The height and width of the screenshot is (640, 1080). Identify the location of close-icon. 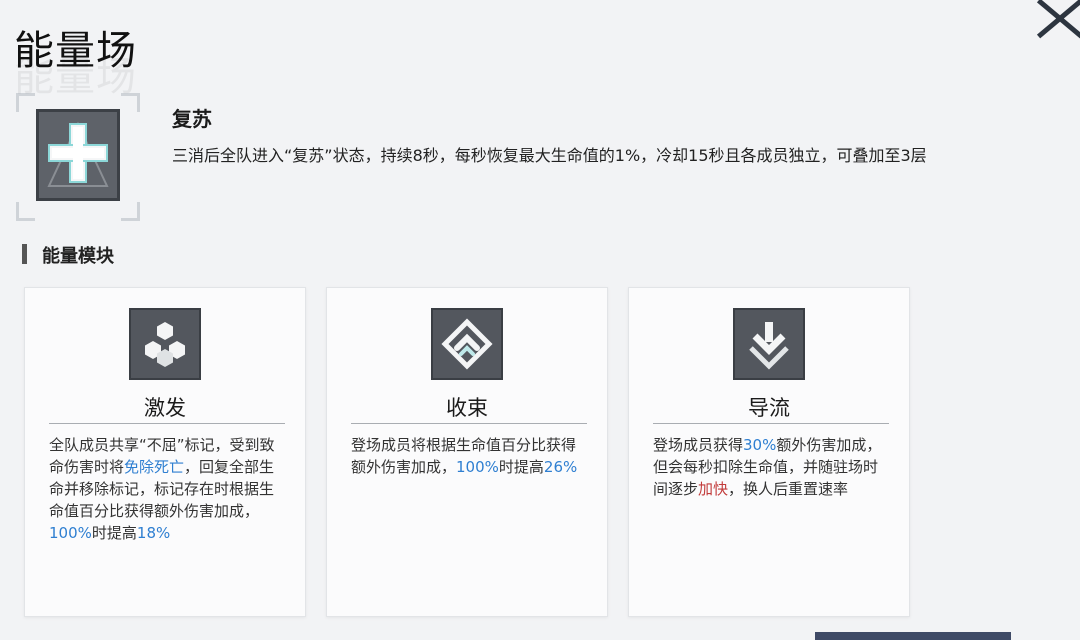
(1052, 22).